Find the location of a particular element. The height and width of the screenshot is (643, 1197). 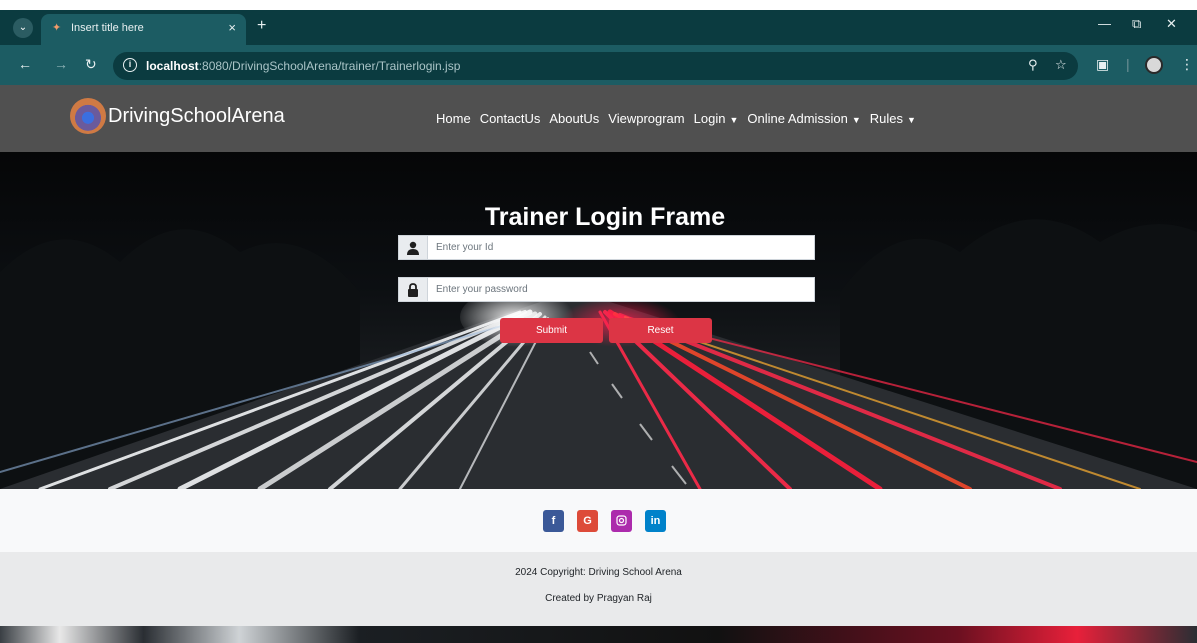

brand-name: DrivingSchoolArena is located at coordinates (196, 115).